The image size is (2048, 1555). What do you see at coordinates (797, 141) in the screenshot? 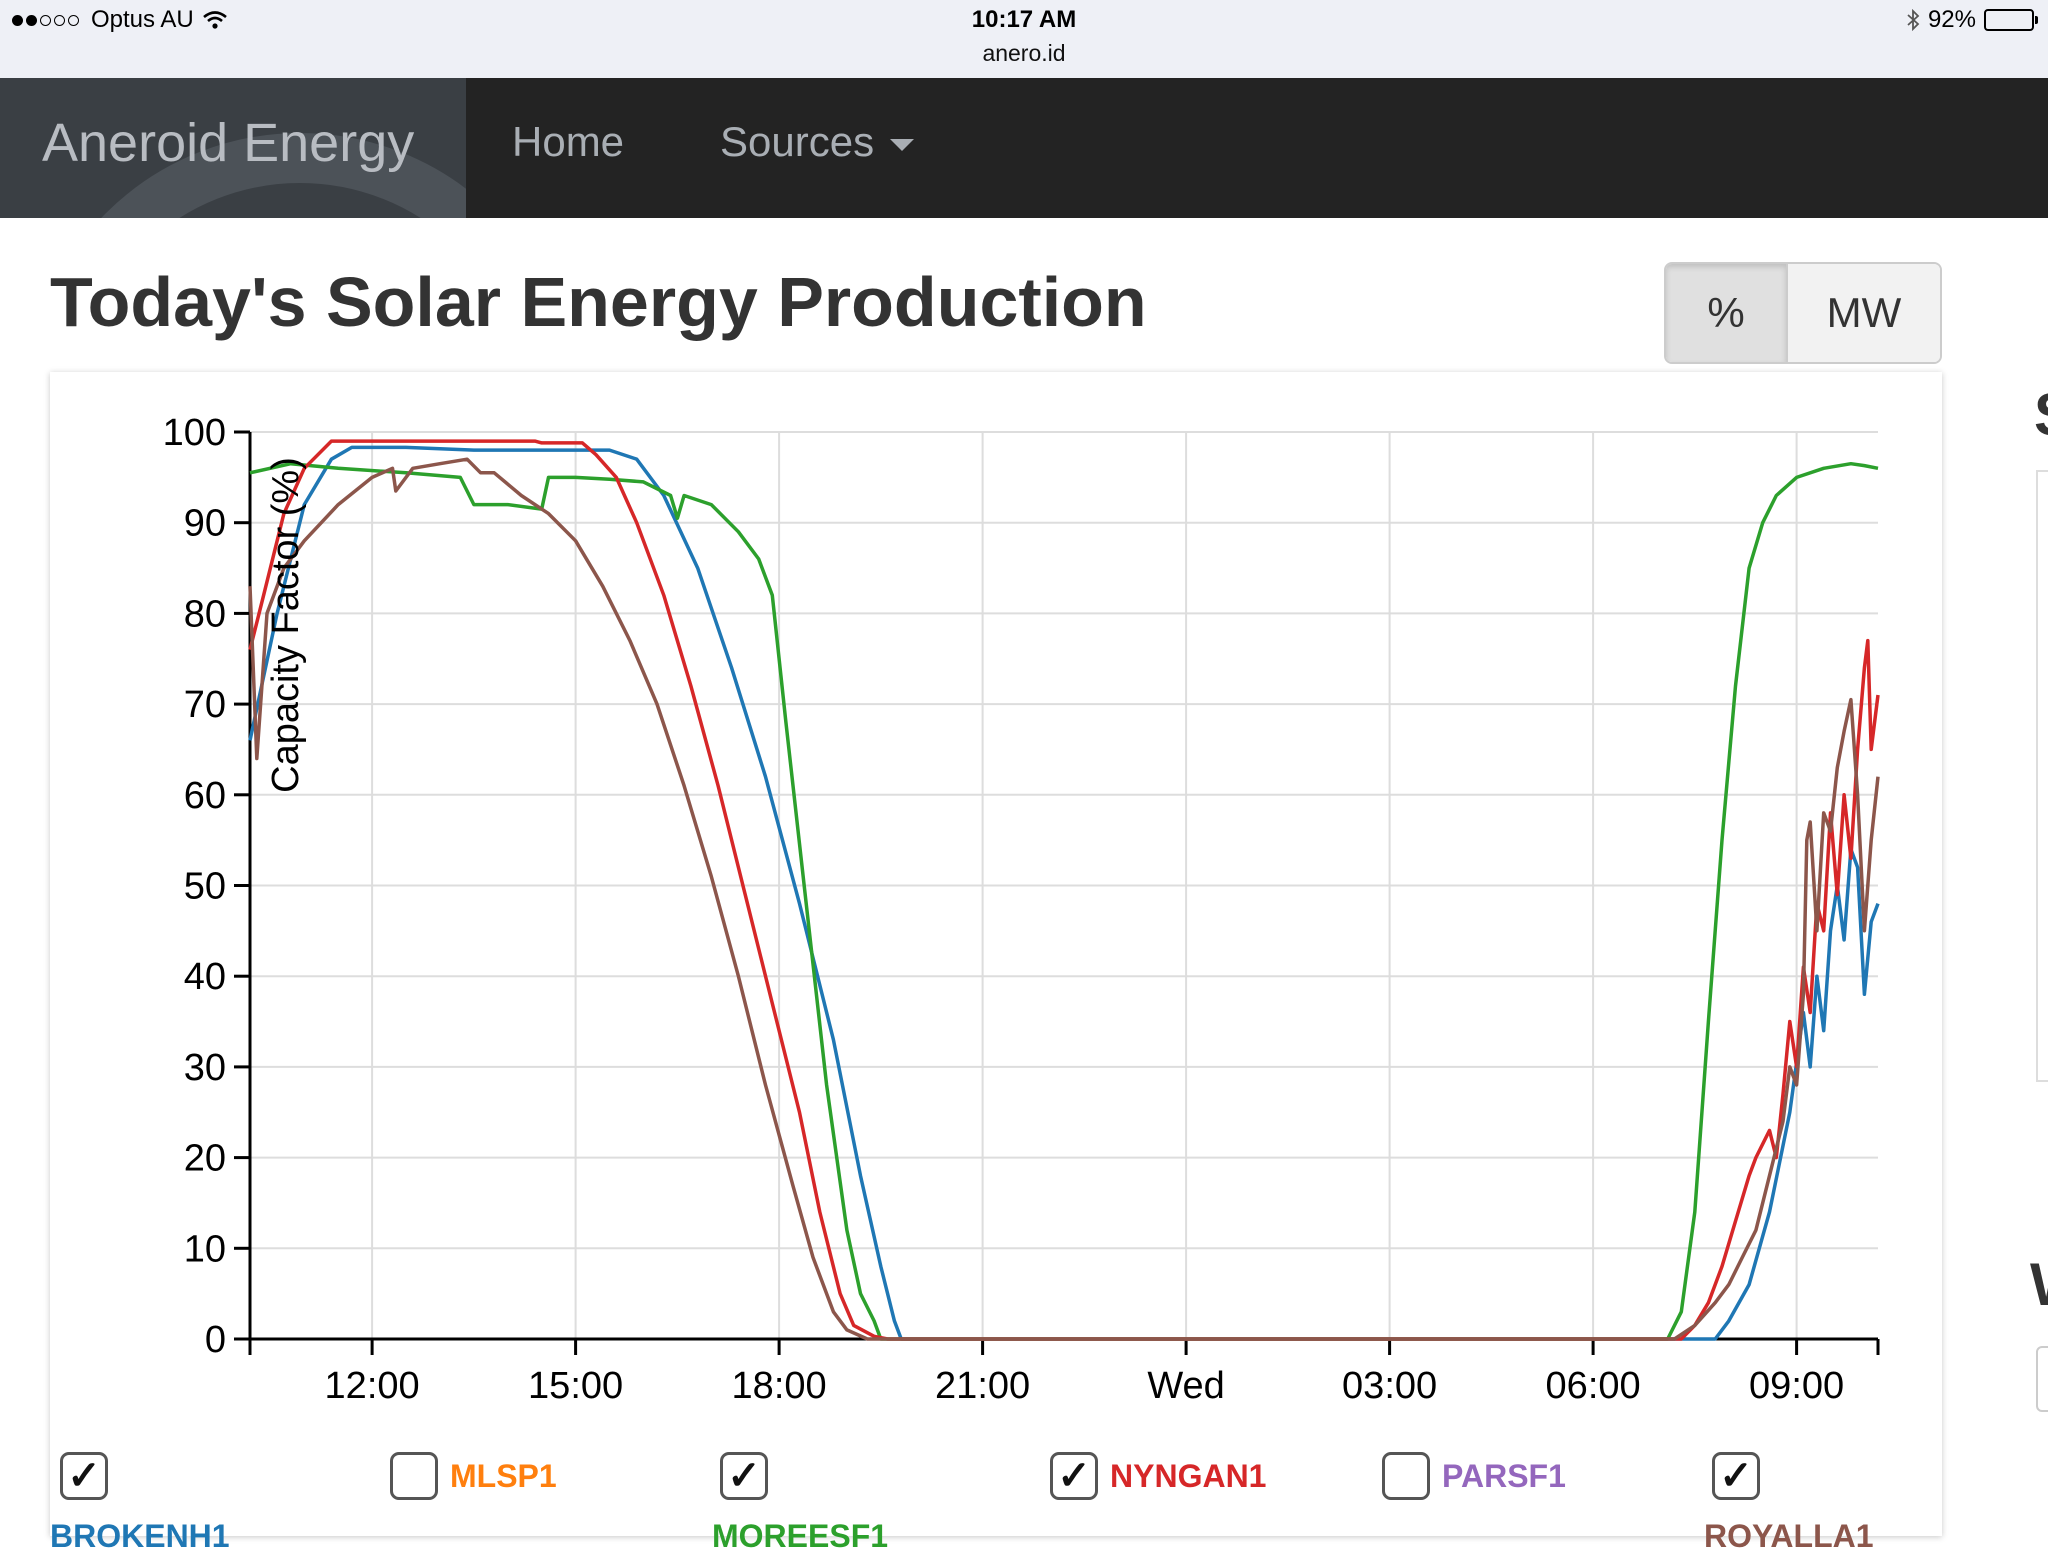
I see `nav-sources-label: Sources` at bounding box center [797, 141].